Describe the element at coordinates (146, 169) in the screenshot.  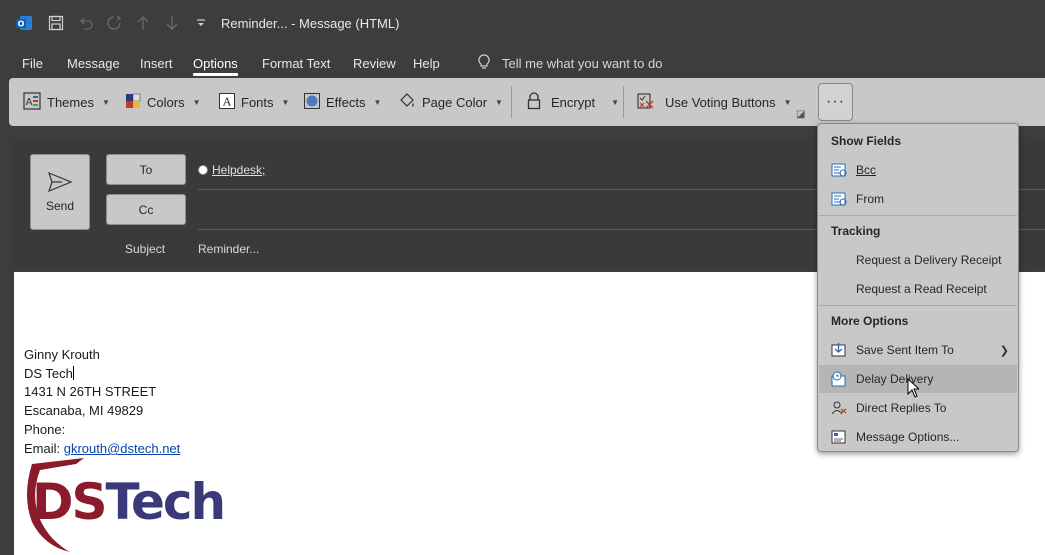
I see `to-button: To` at that location.